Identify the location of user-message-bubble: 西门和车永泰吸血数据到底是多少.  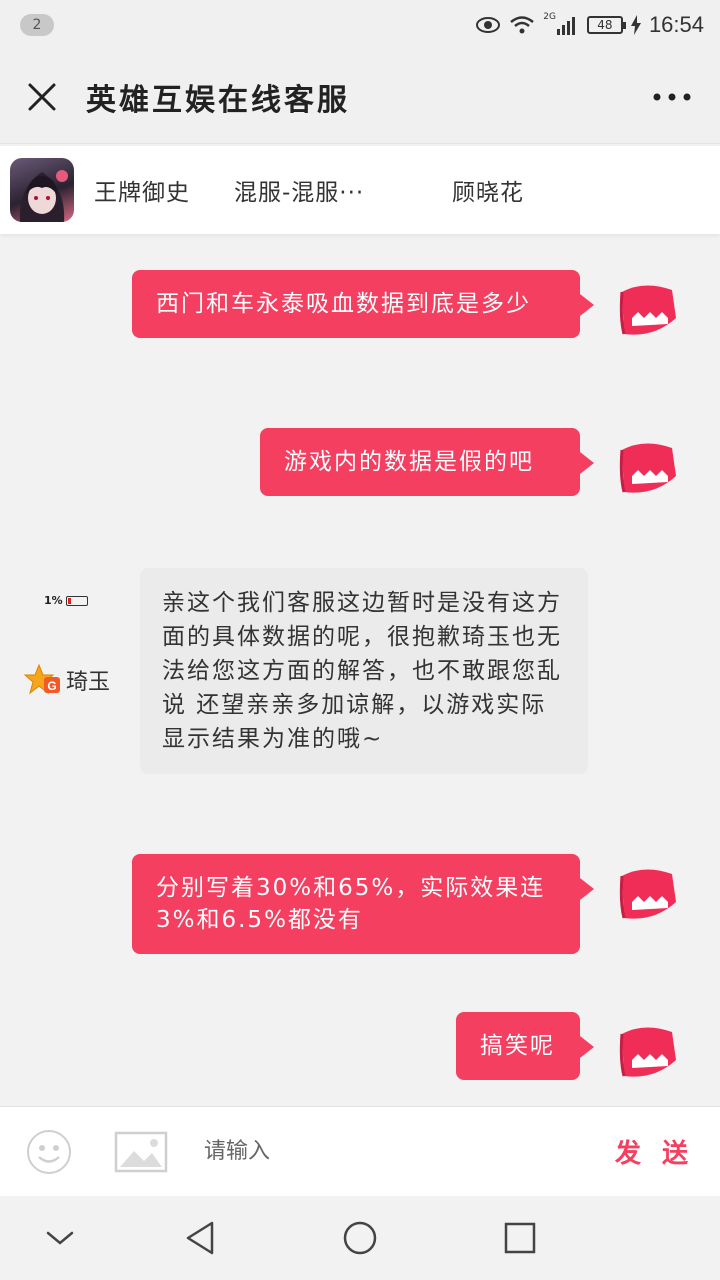
(363, 304).